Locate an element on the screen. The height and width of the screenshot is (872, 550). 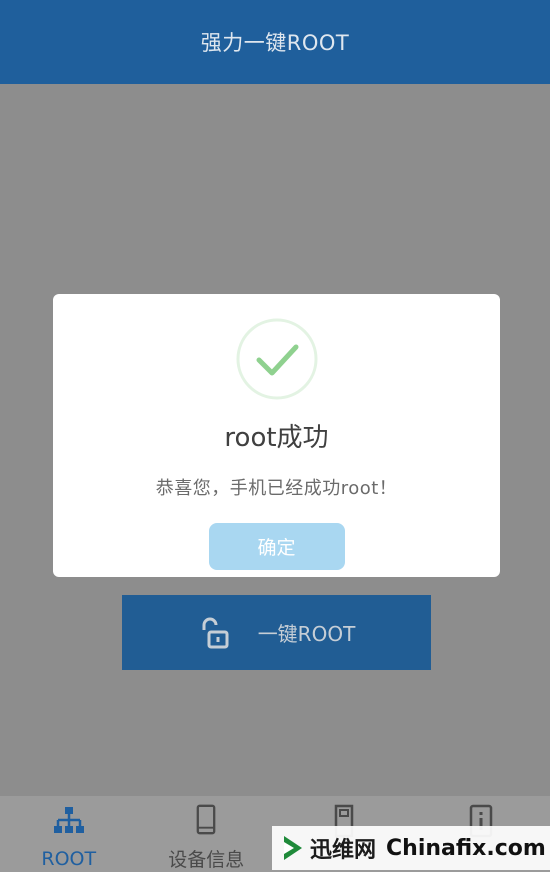
one-key-root-button: 一键ROOT is located at coordinates (276, 632).